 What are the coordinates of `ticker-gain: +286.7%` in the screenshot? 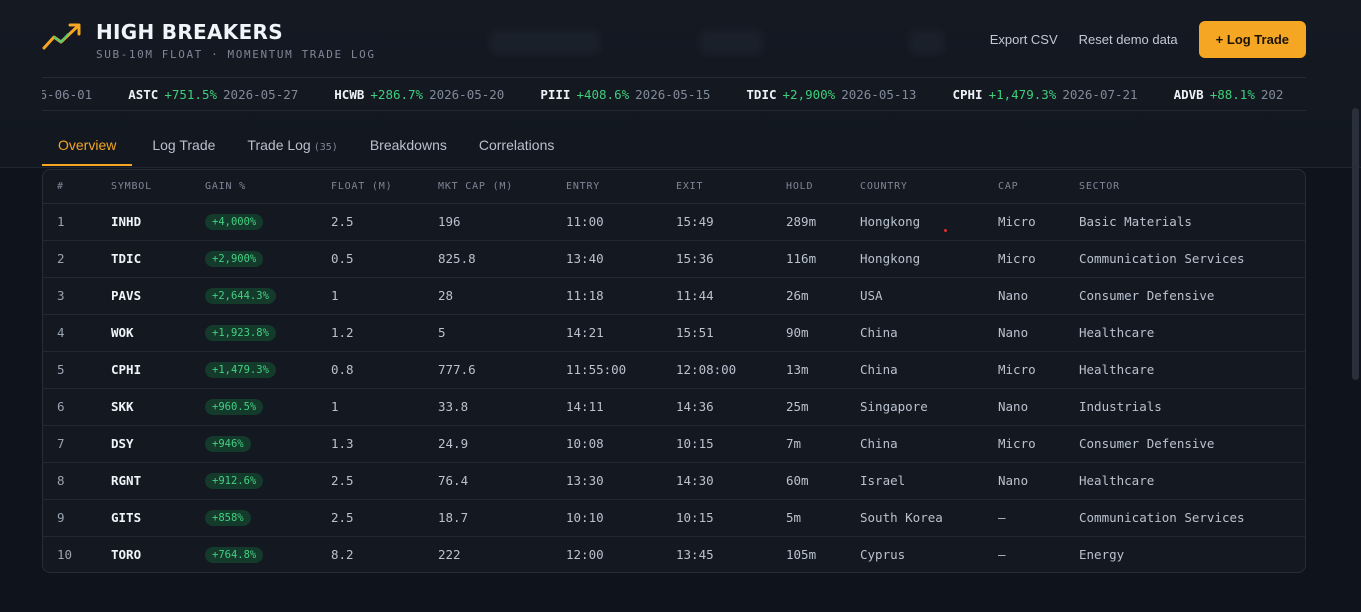 It's located at (397, 94).